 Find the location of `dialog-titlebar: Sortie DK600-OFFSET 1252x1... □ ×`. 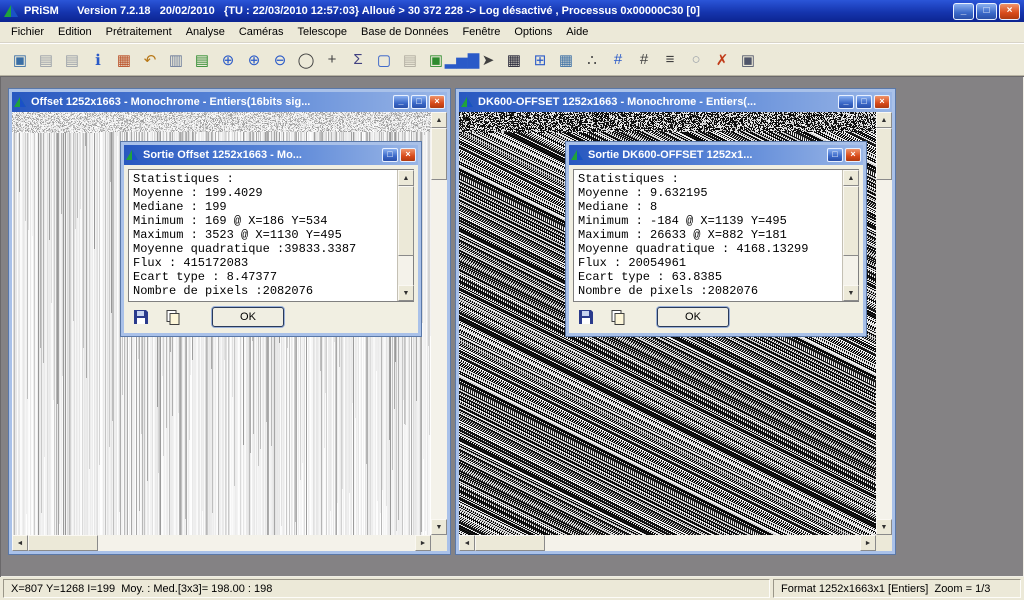

dialog-titlebar: Sortie DK600-OFFSET 1252x1... □ × is located at coordinates (716, 155).